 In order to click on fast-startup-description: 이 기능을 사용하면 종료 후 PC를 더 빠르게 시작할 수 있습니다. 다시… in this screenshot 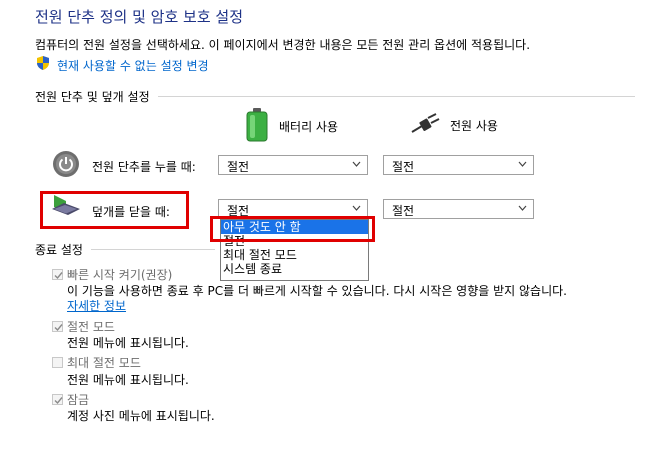, I will do `click(317, 291)`.